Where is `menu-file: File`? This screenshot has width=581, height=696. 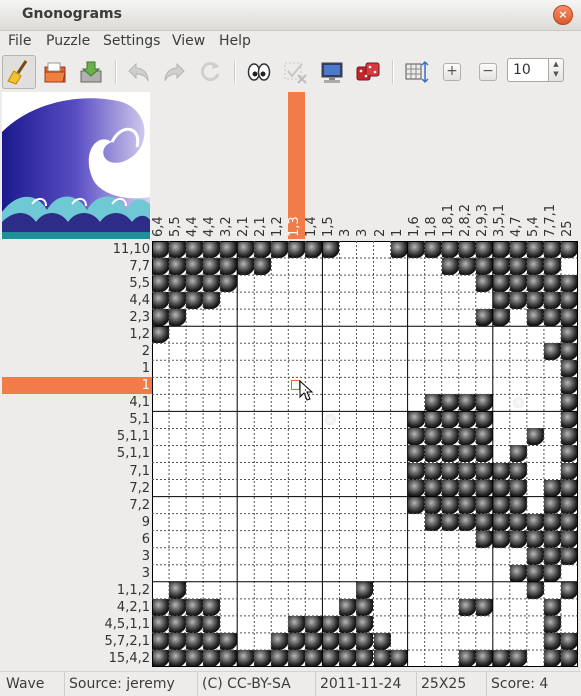
menu-file: File is located at coordinates (19, 41).